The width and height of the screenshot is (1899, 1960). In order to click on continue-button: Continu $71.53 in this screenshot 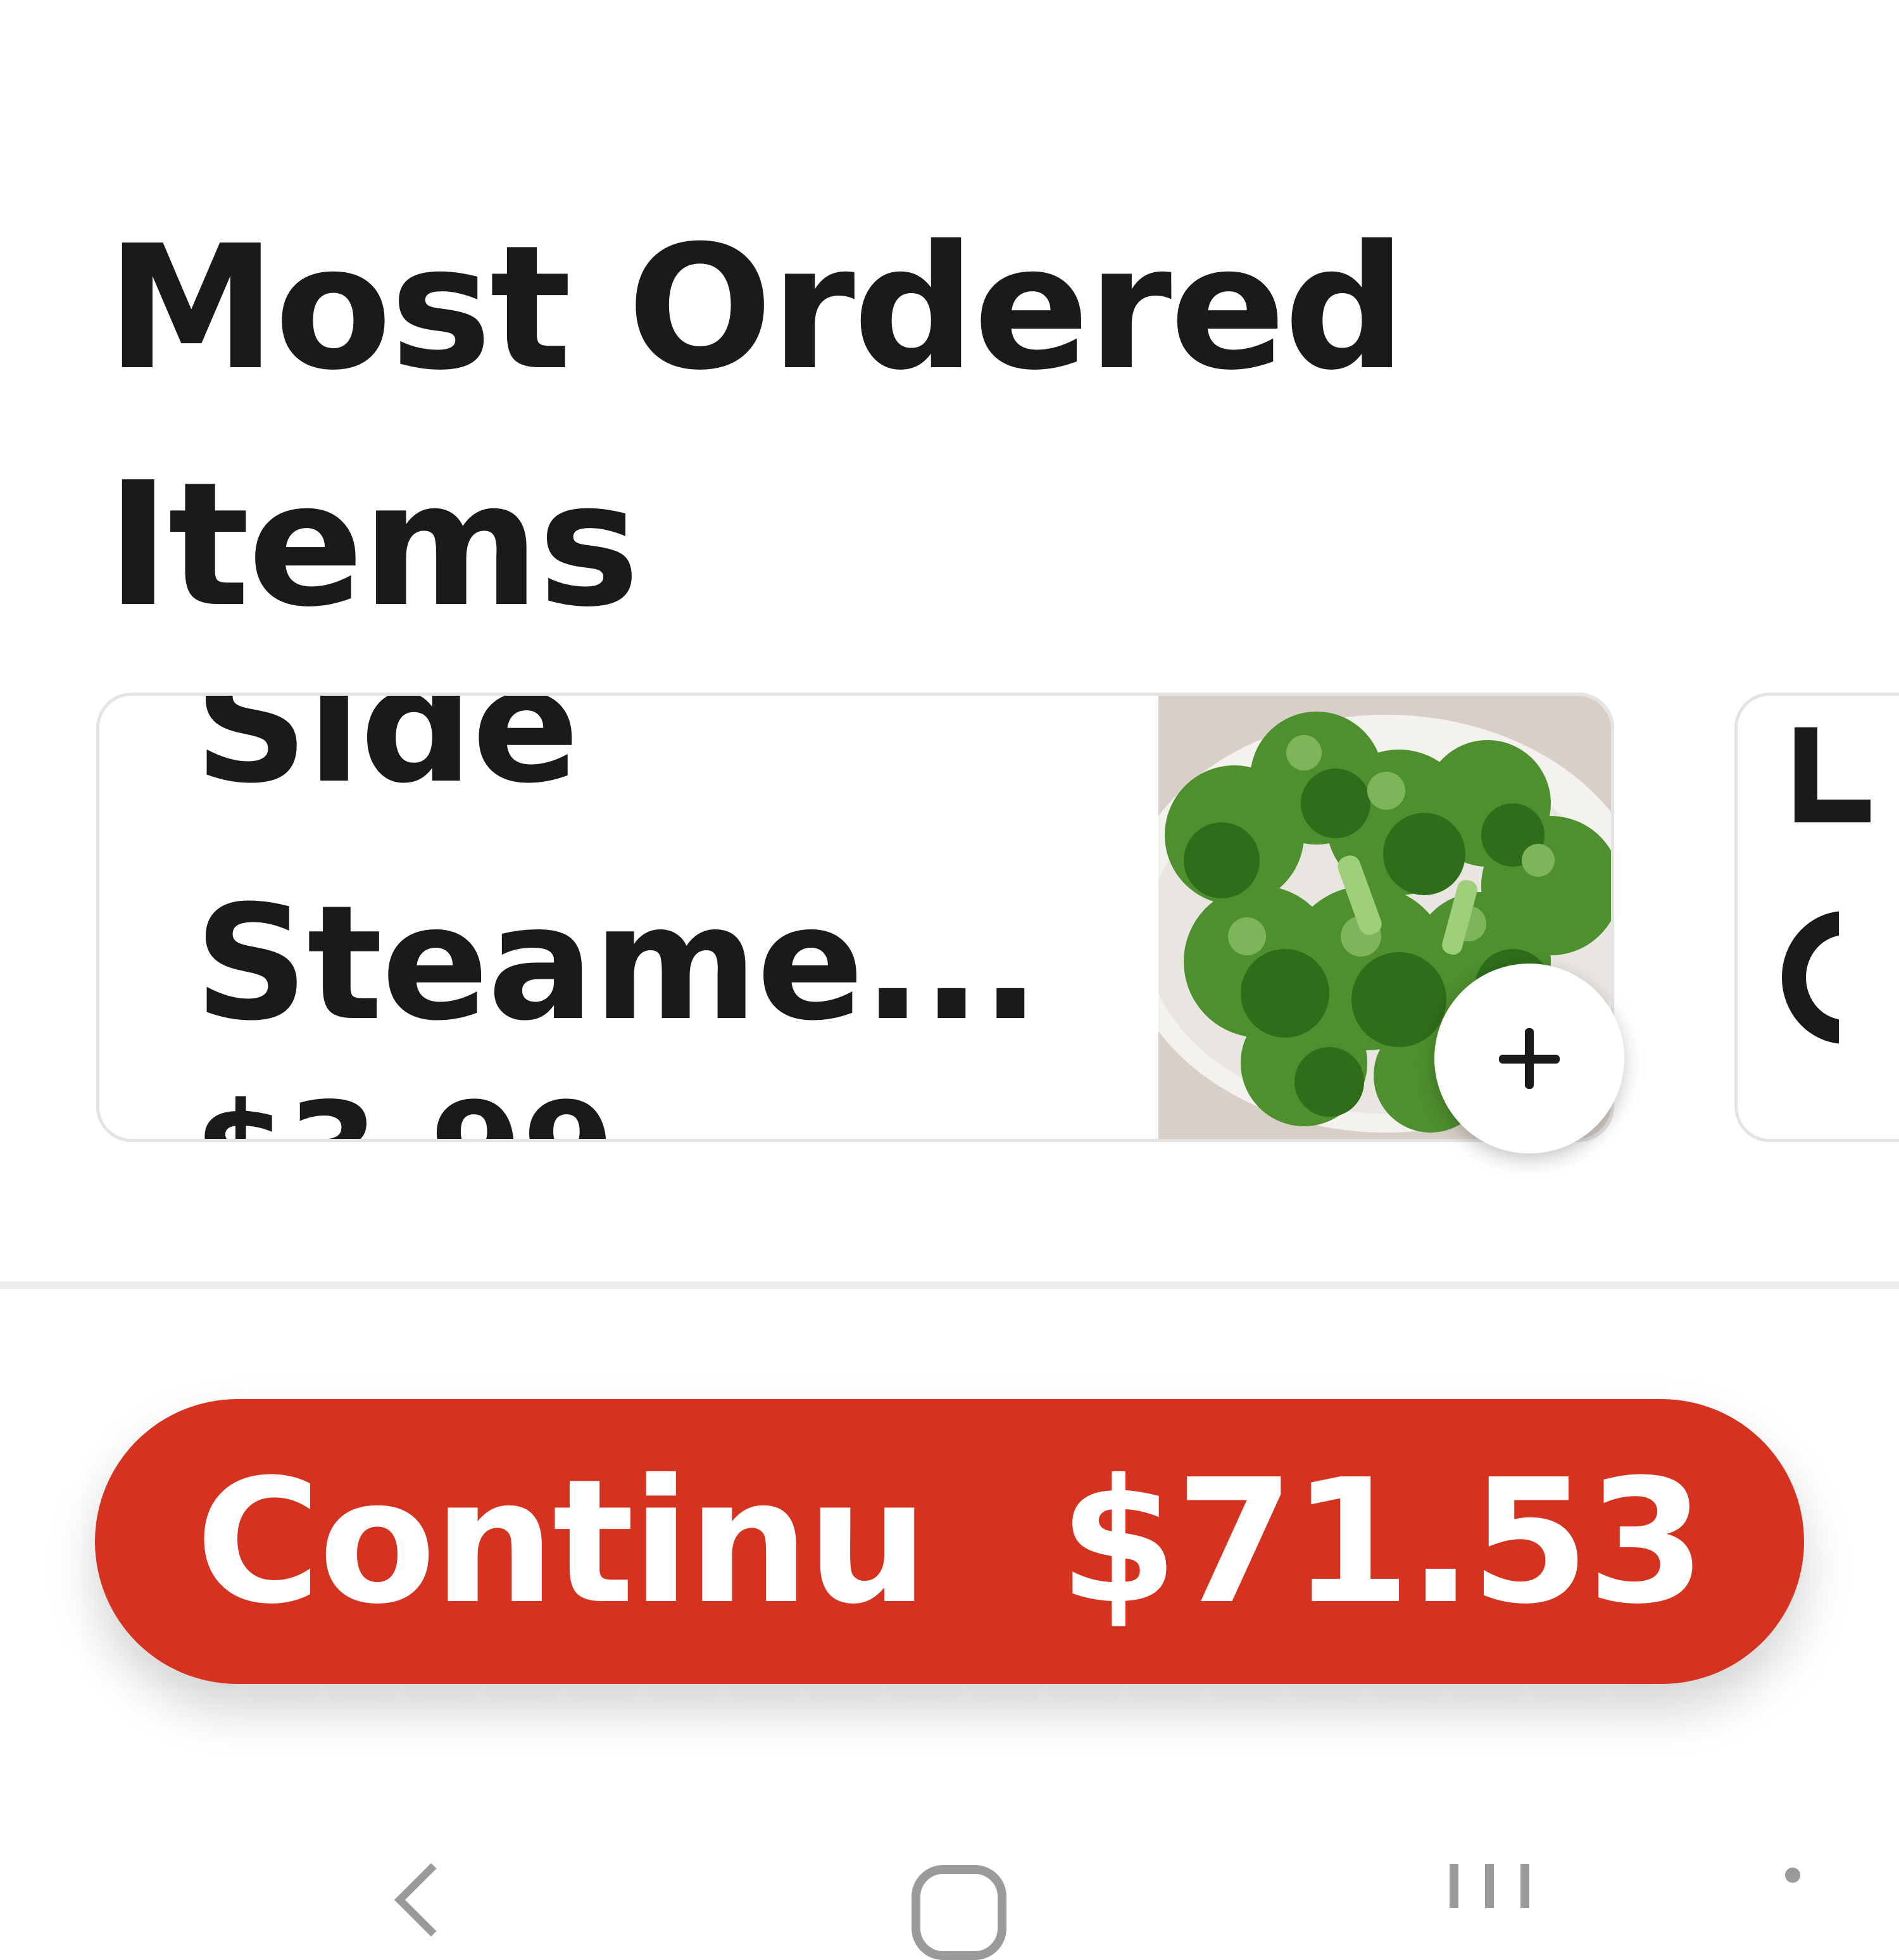, I will do `click(949, 1542)`.